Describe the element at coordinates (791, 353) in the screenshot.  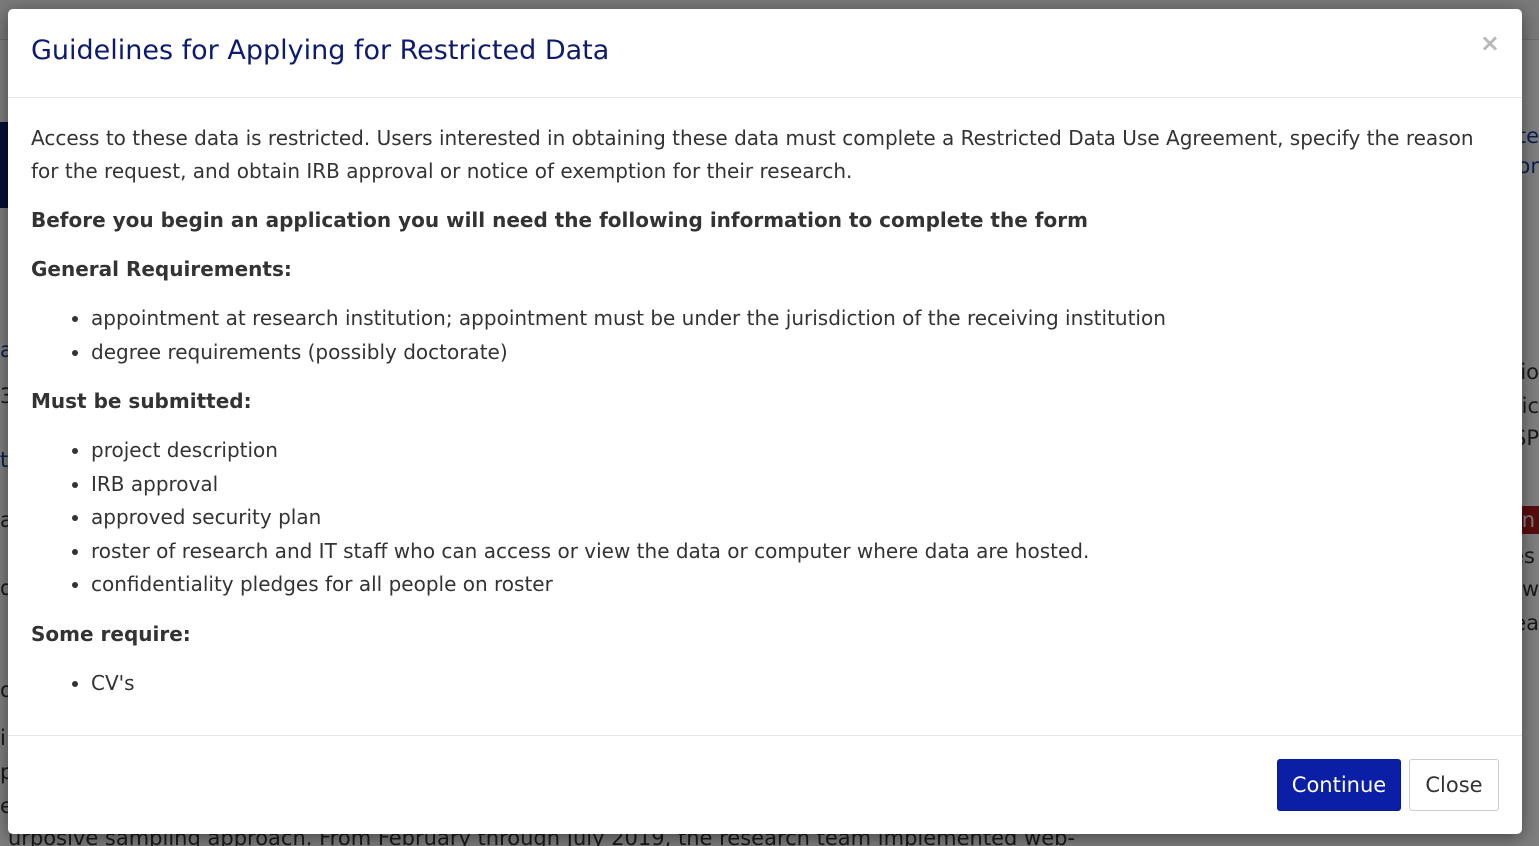
I see `list-item: degree requirements (possibly doctorate)` at that location.